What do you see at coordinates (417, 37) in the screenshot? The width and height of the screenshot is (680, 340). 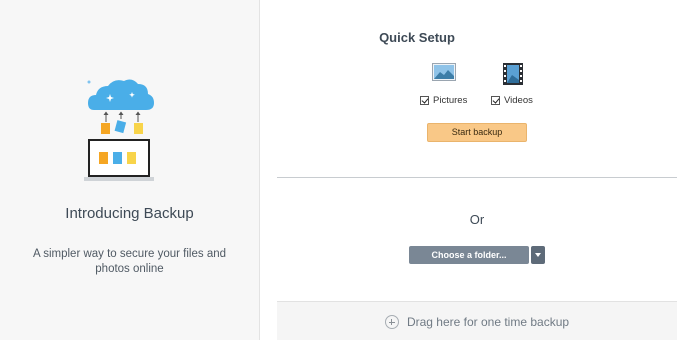 I see `quick-setup-title: Quick Setup` at bounding box center [417, 37].